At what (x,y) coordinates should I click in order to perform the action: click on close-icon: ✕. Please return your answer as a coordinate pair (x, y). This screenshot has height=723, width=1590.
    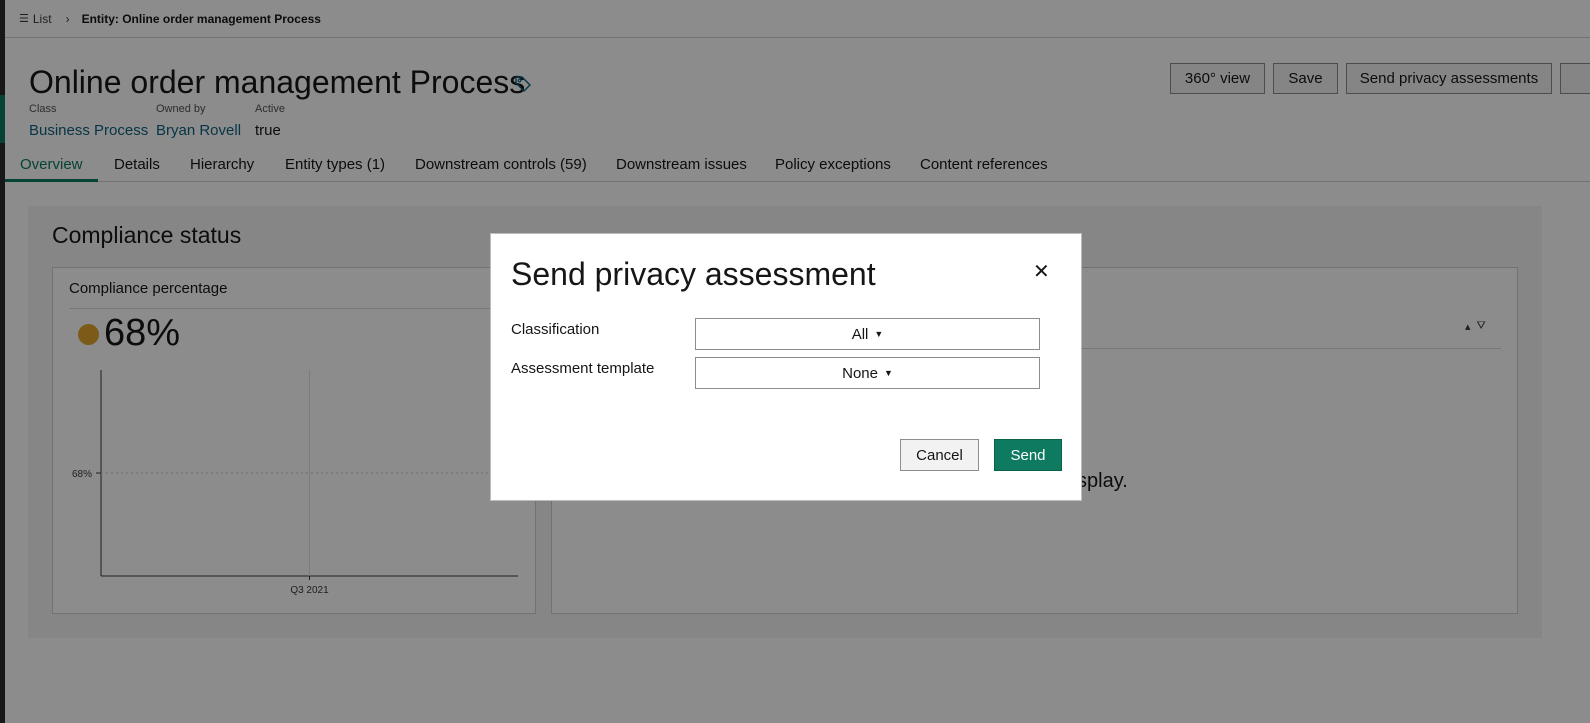
    Looking at the image, I should click on (1041, 272).